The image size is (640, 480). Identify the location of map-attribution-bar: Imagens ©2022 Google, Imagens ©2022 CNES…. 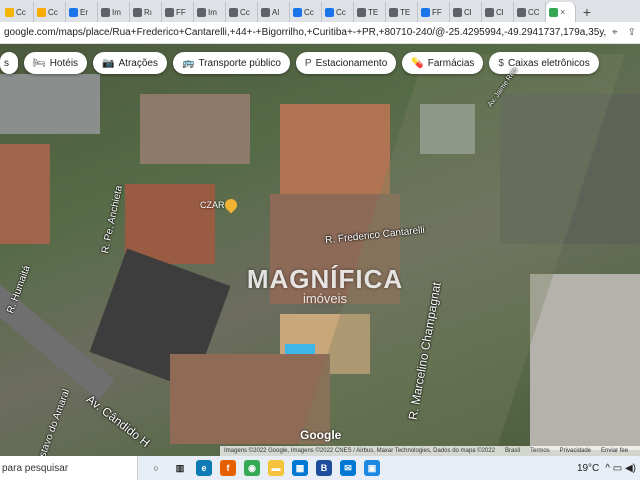
(430, 451).